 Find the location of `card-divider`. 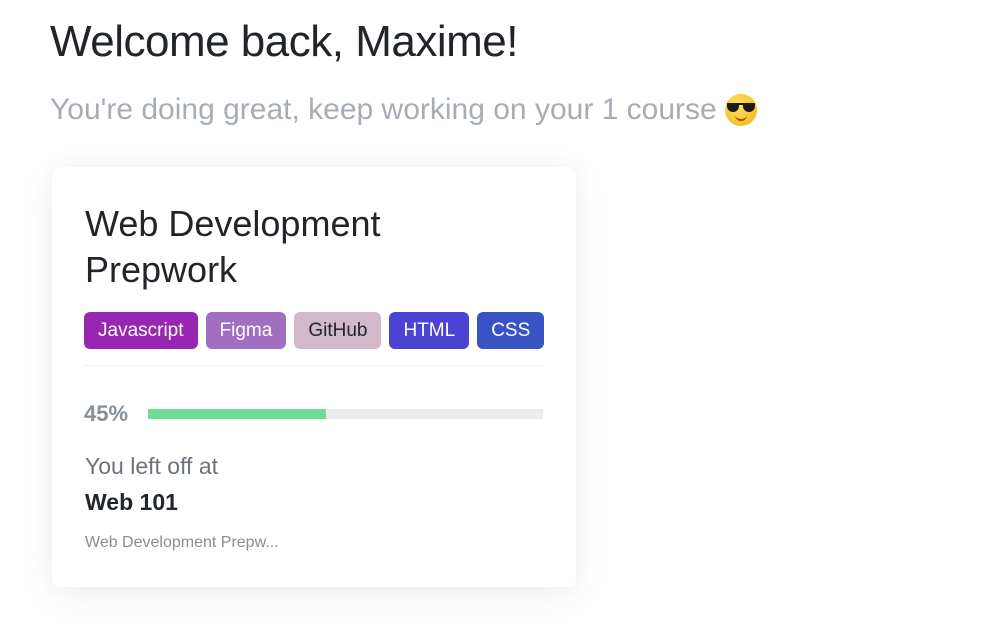

card-divider is located at coordinates (314, 365).